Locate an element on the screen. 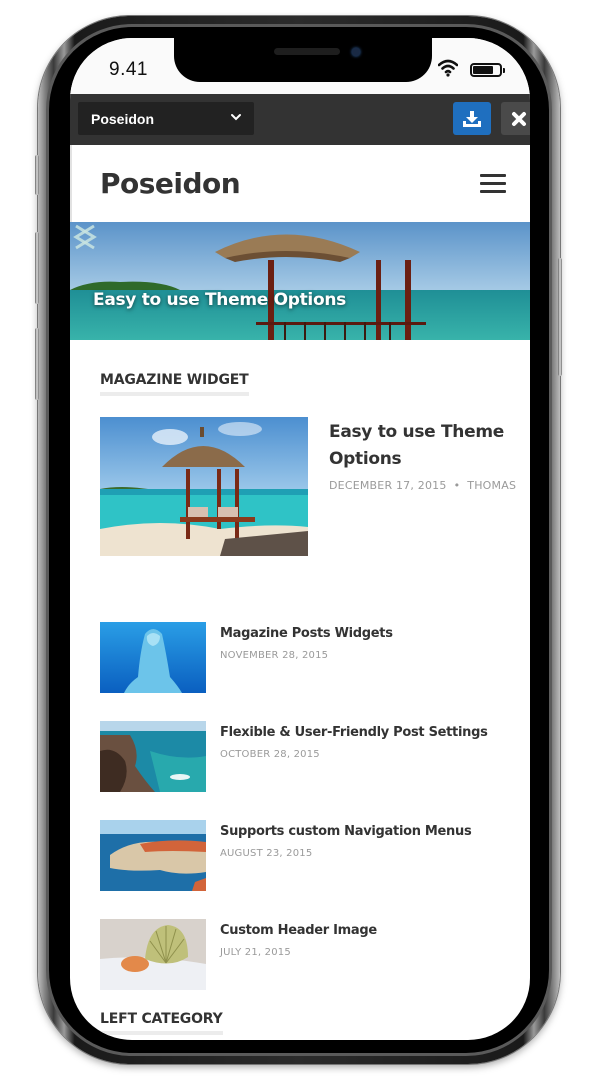 Image resolution: width=607 pixels, height=1078 pixels. featured-post-image is located at coordinates (204, 486).